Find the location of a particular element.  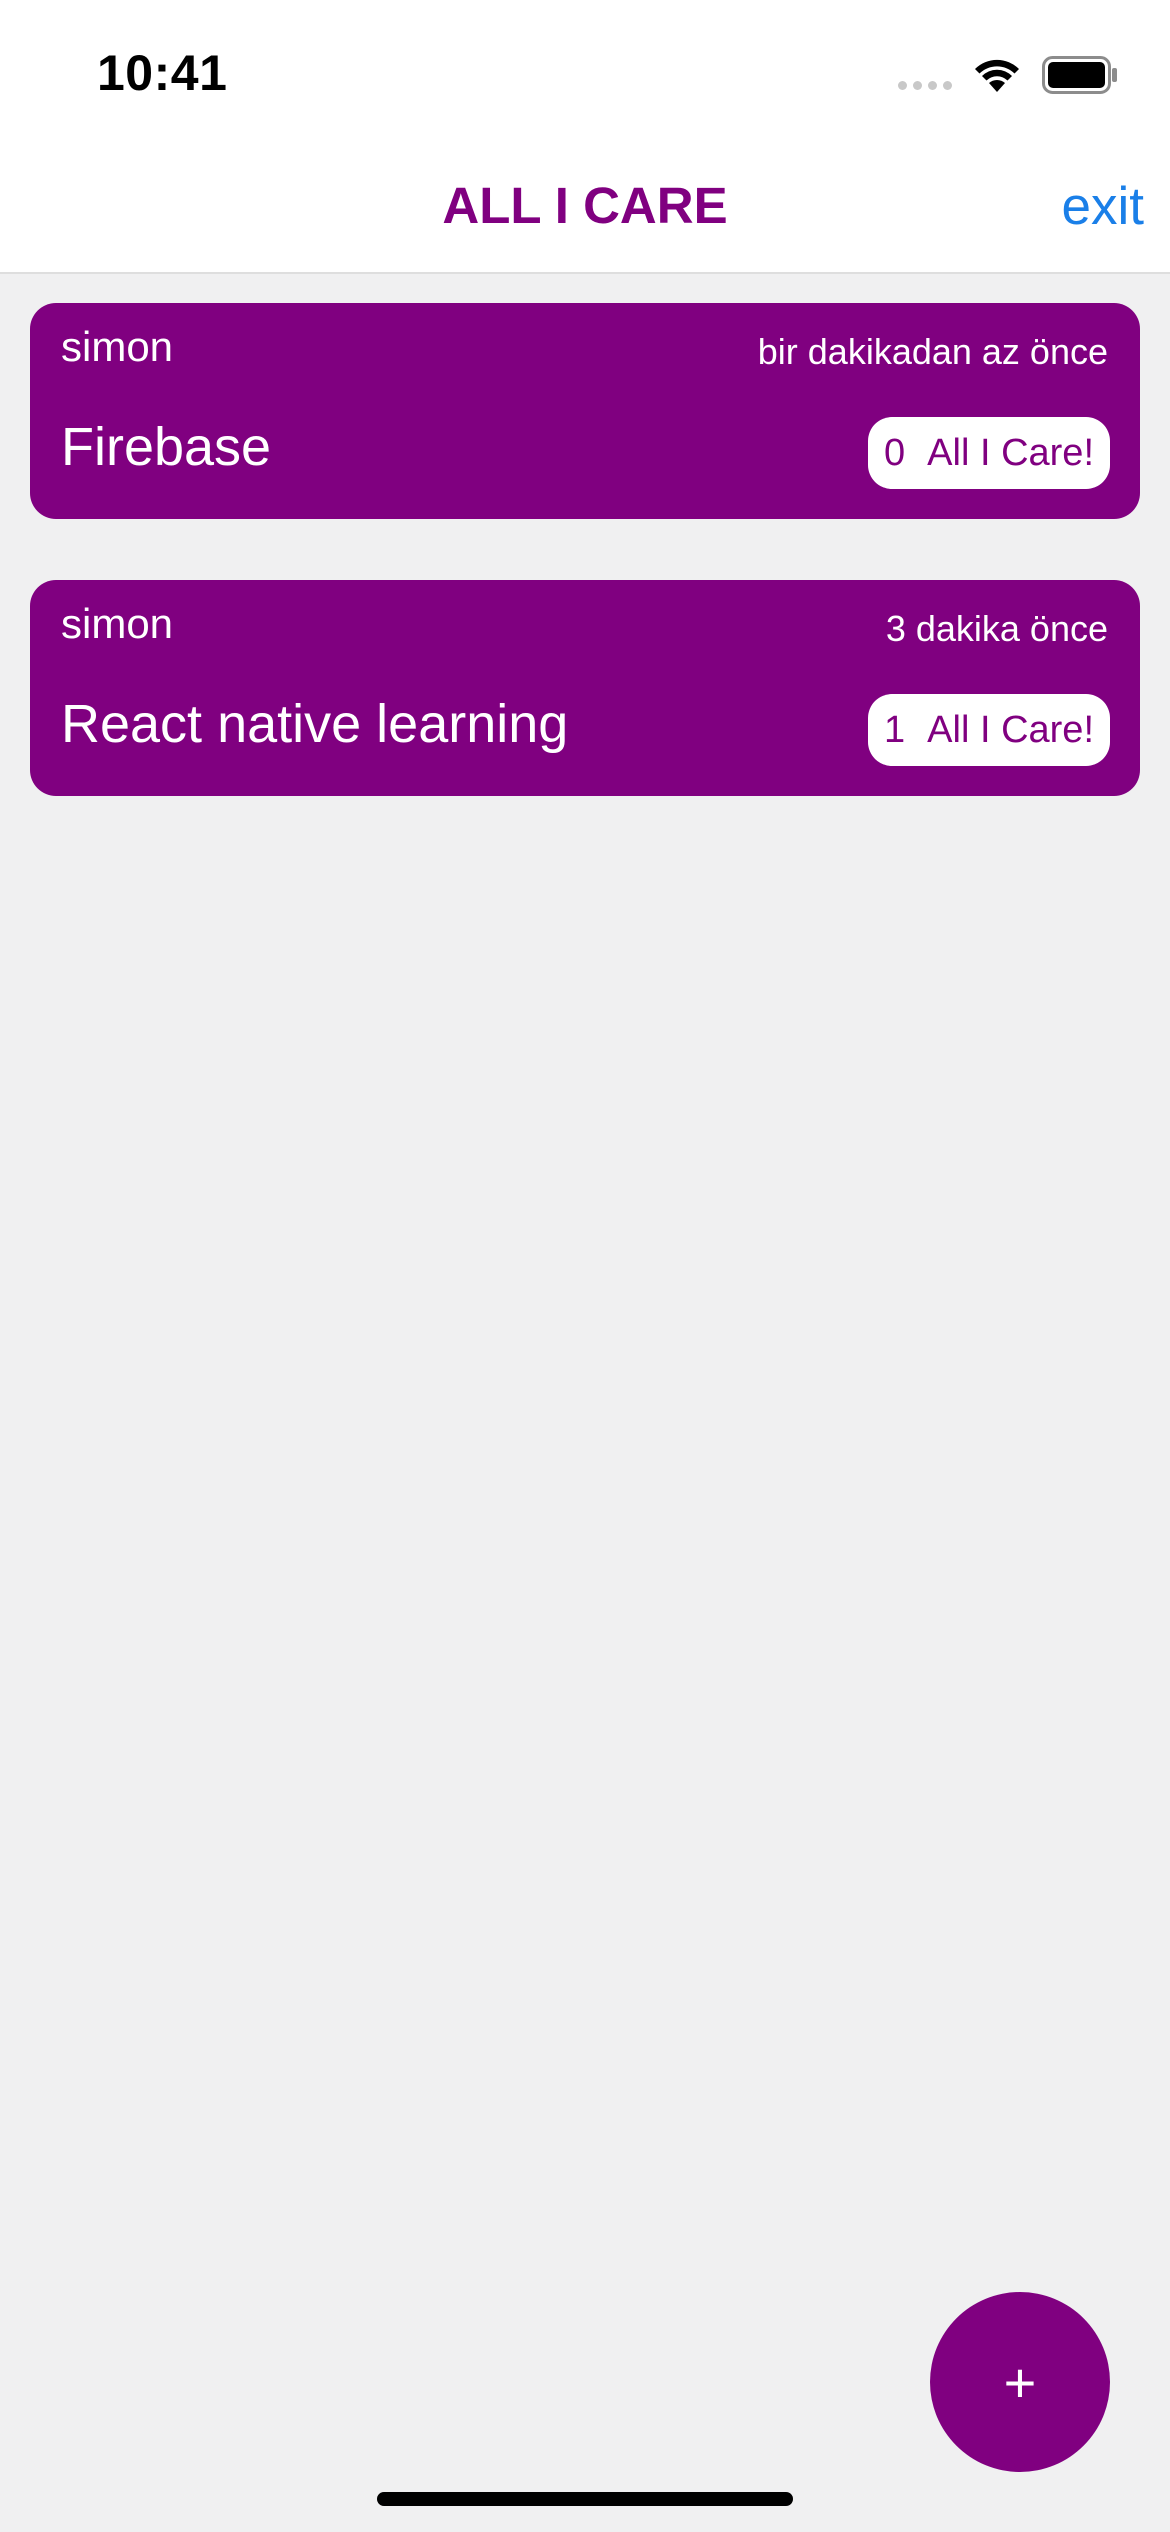

add-post-button: + is located at coordinates (1020, 2382).